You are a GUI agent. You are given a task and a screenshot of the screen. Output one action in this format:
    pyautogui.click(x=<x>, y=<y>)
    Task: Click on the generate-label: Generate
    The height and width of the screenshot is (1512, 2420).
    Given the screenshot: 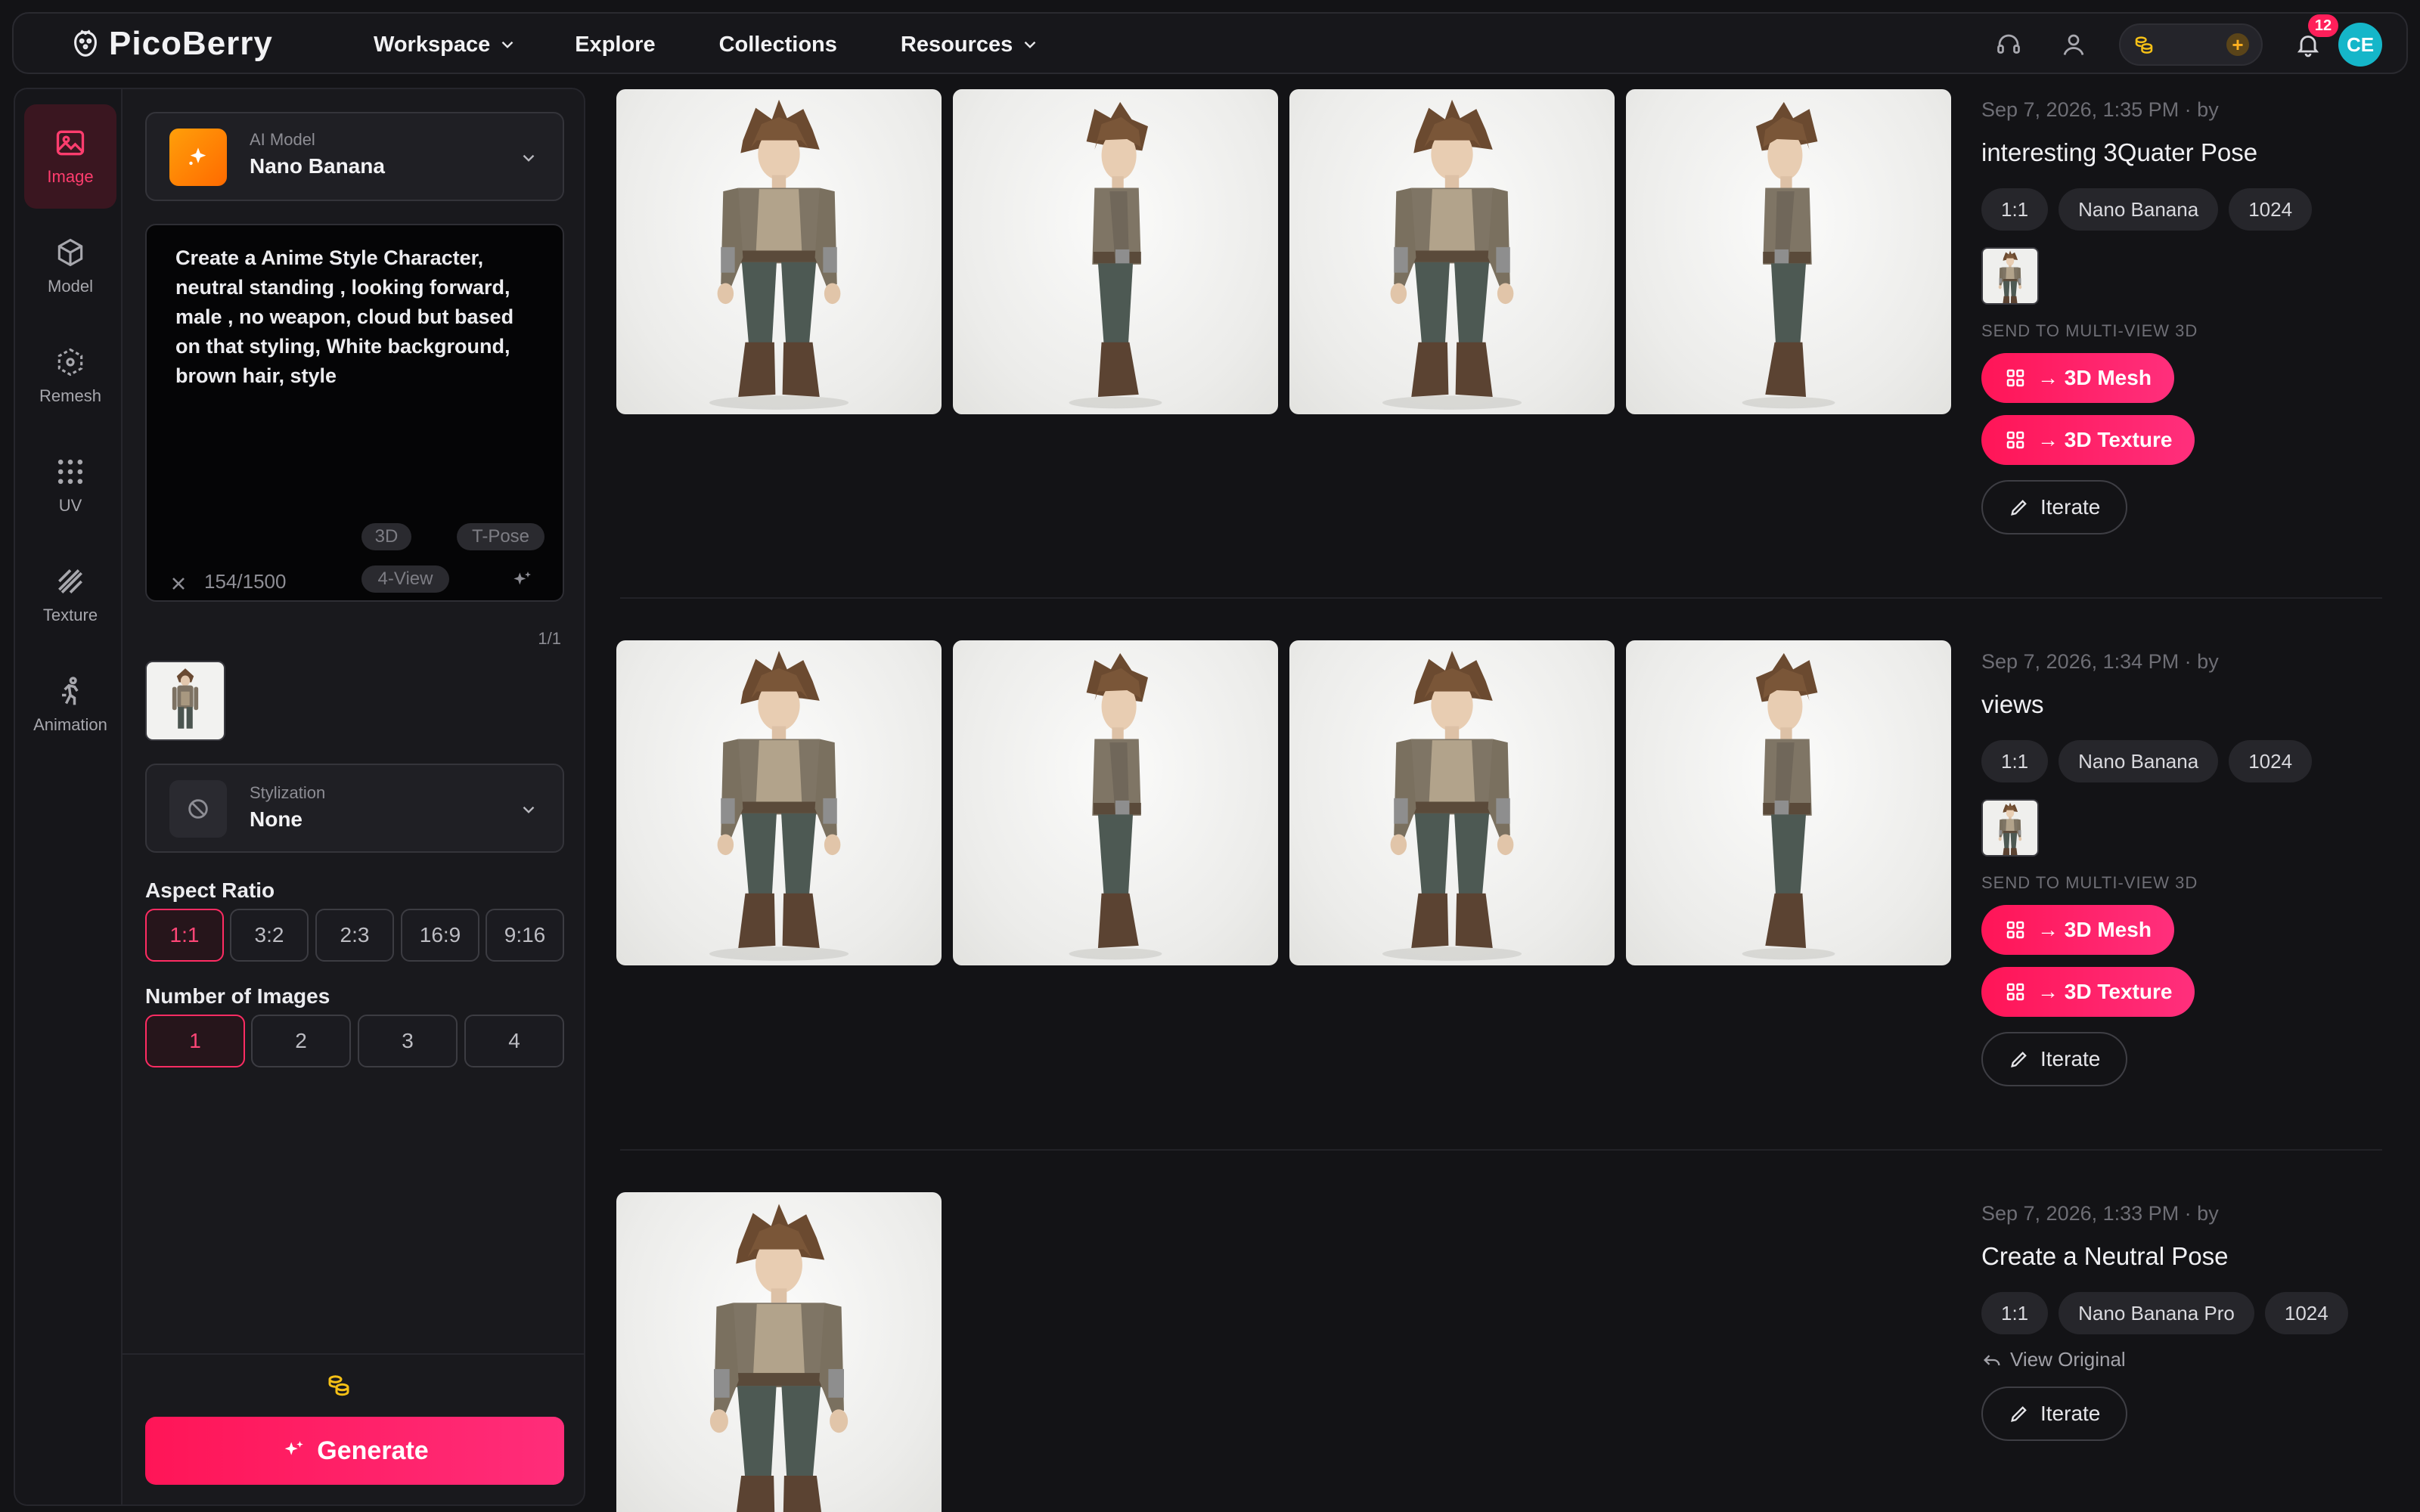 What is the action you would take?
    pyautogui.click(x=373, y=1450)
    